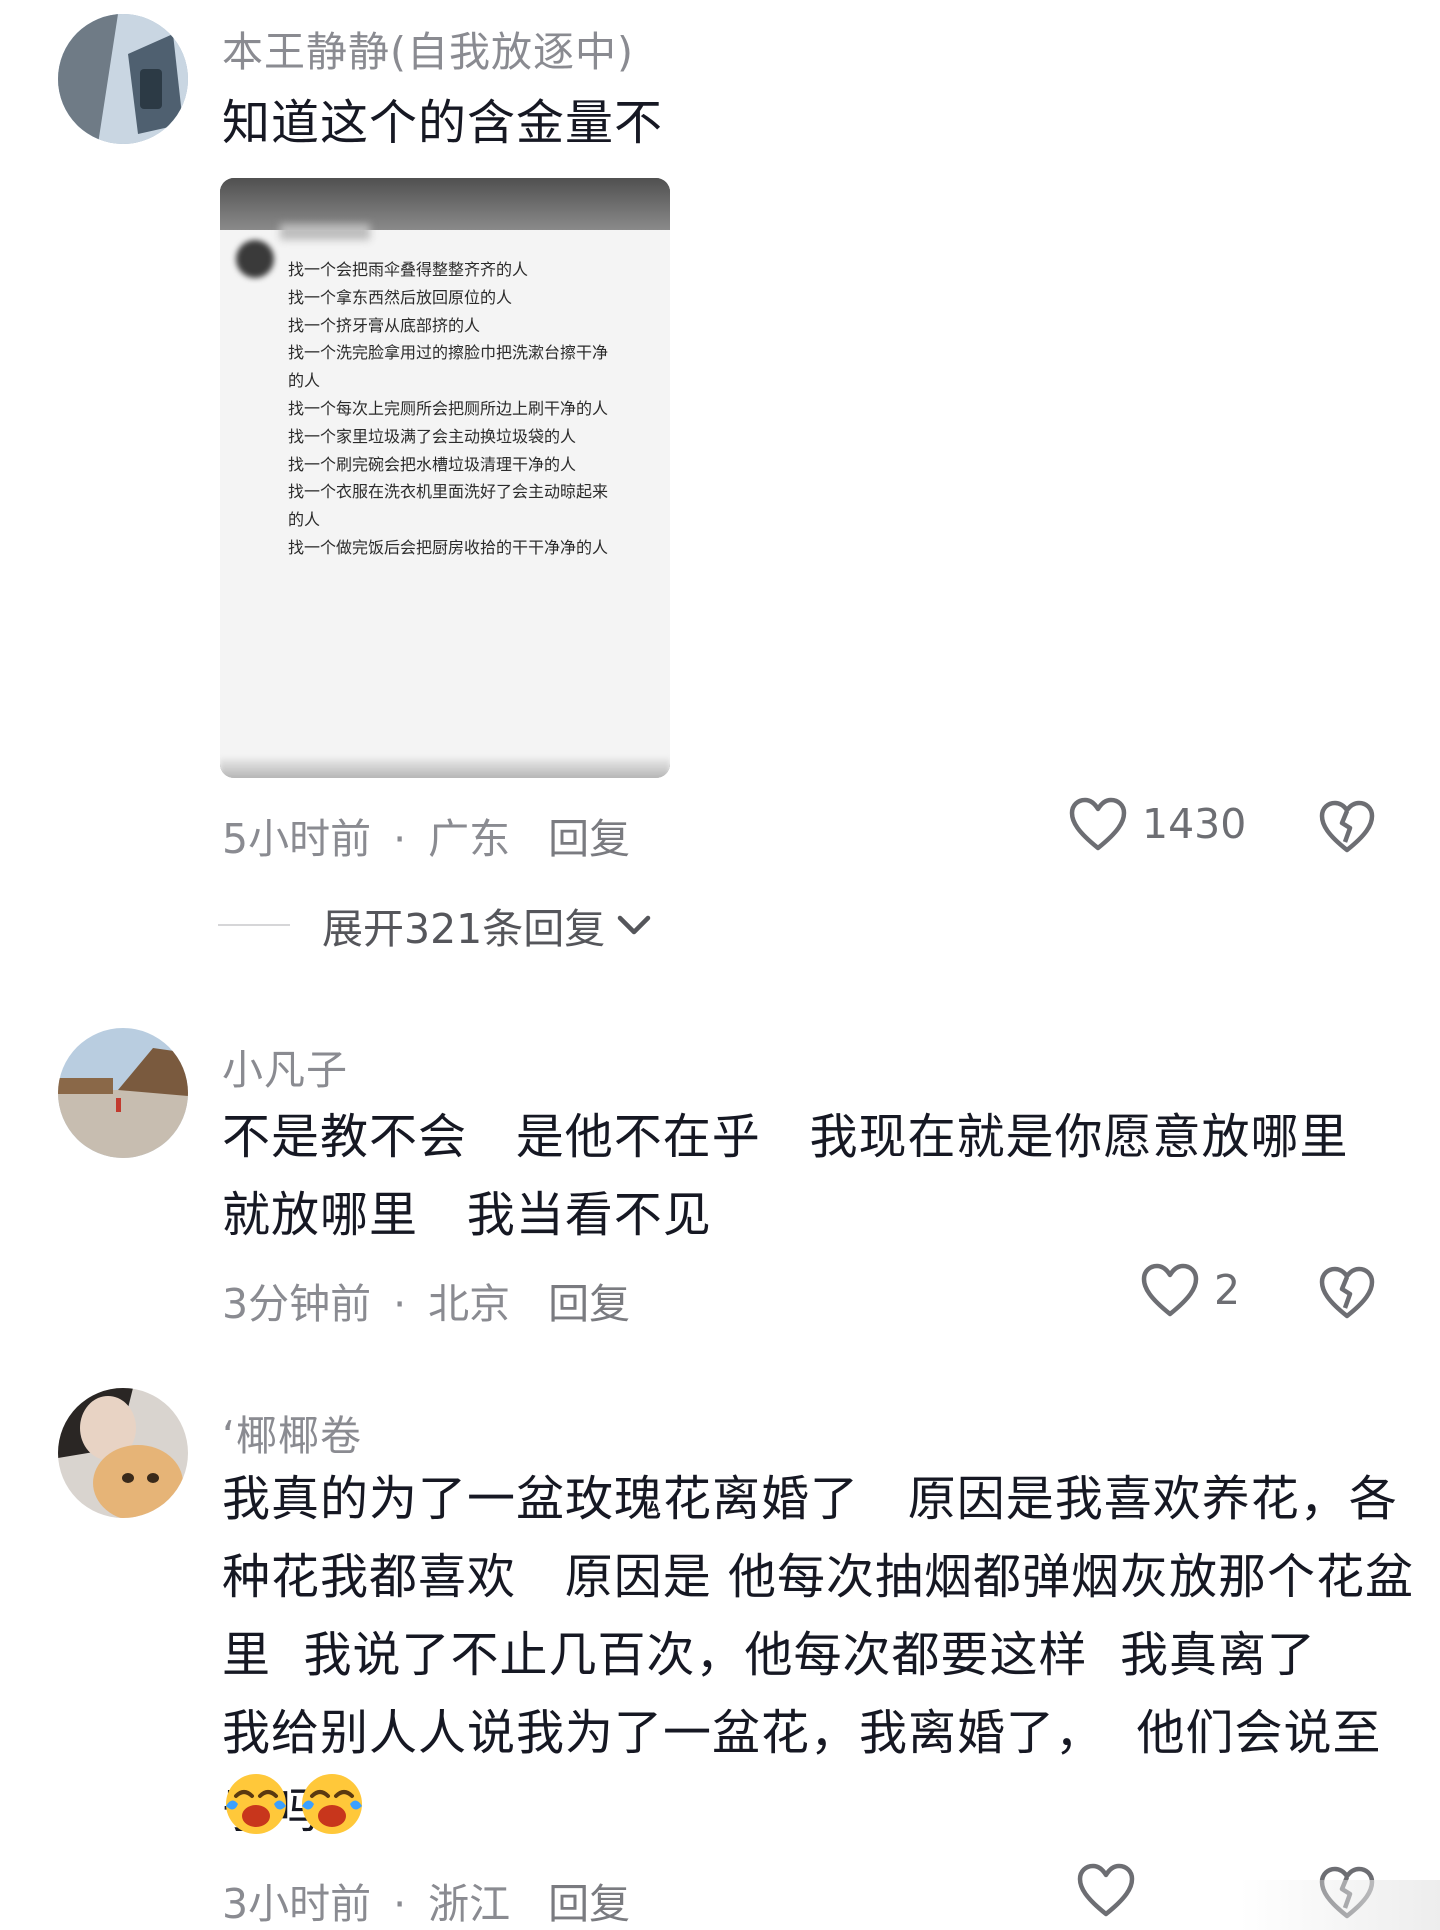 The height and width of the screenshot is (1930, 1440). I want to click on comment-location: 浙江, so click(469, 1904).